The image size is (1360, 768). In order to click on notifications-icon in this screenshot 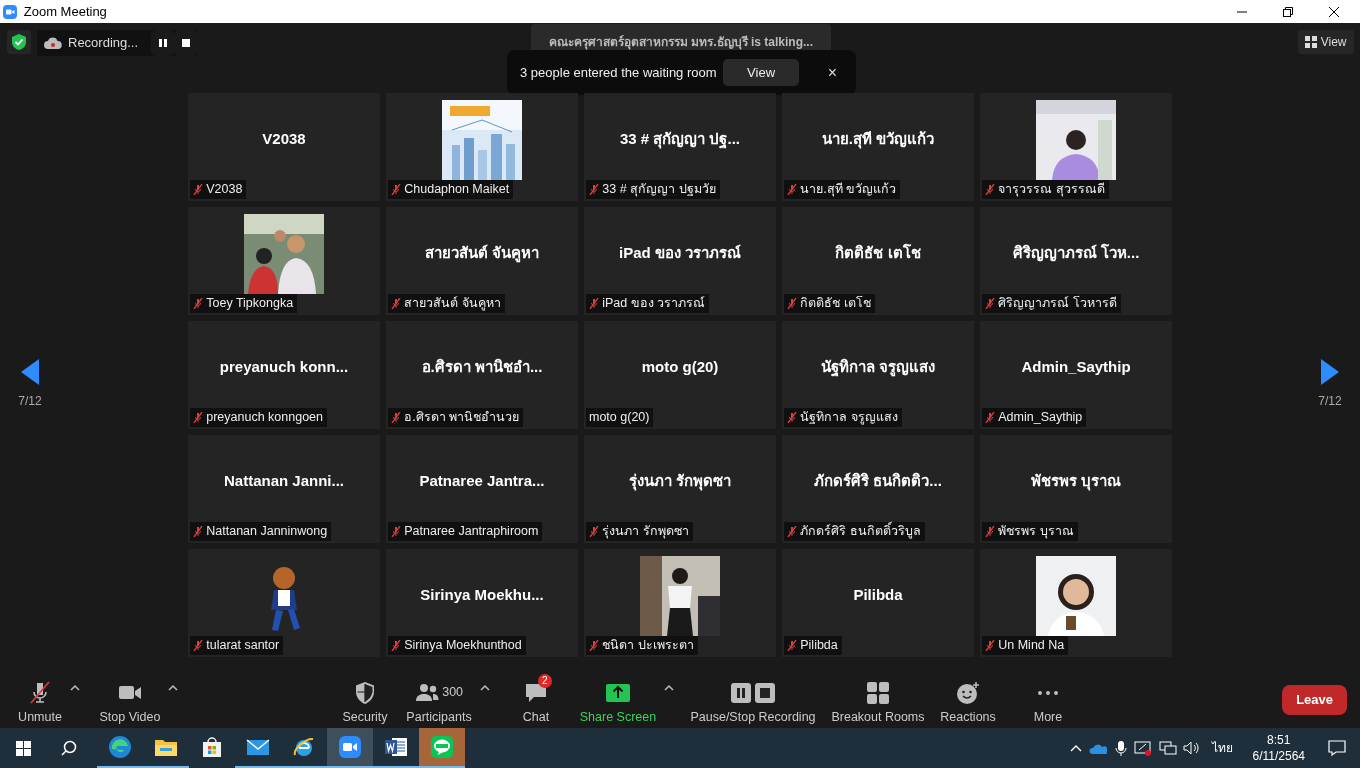, I will do `click(1337, 748)`.